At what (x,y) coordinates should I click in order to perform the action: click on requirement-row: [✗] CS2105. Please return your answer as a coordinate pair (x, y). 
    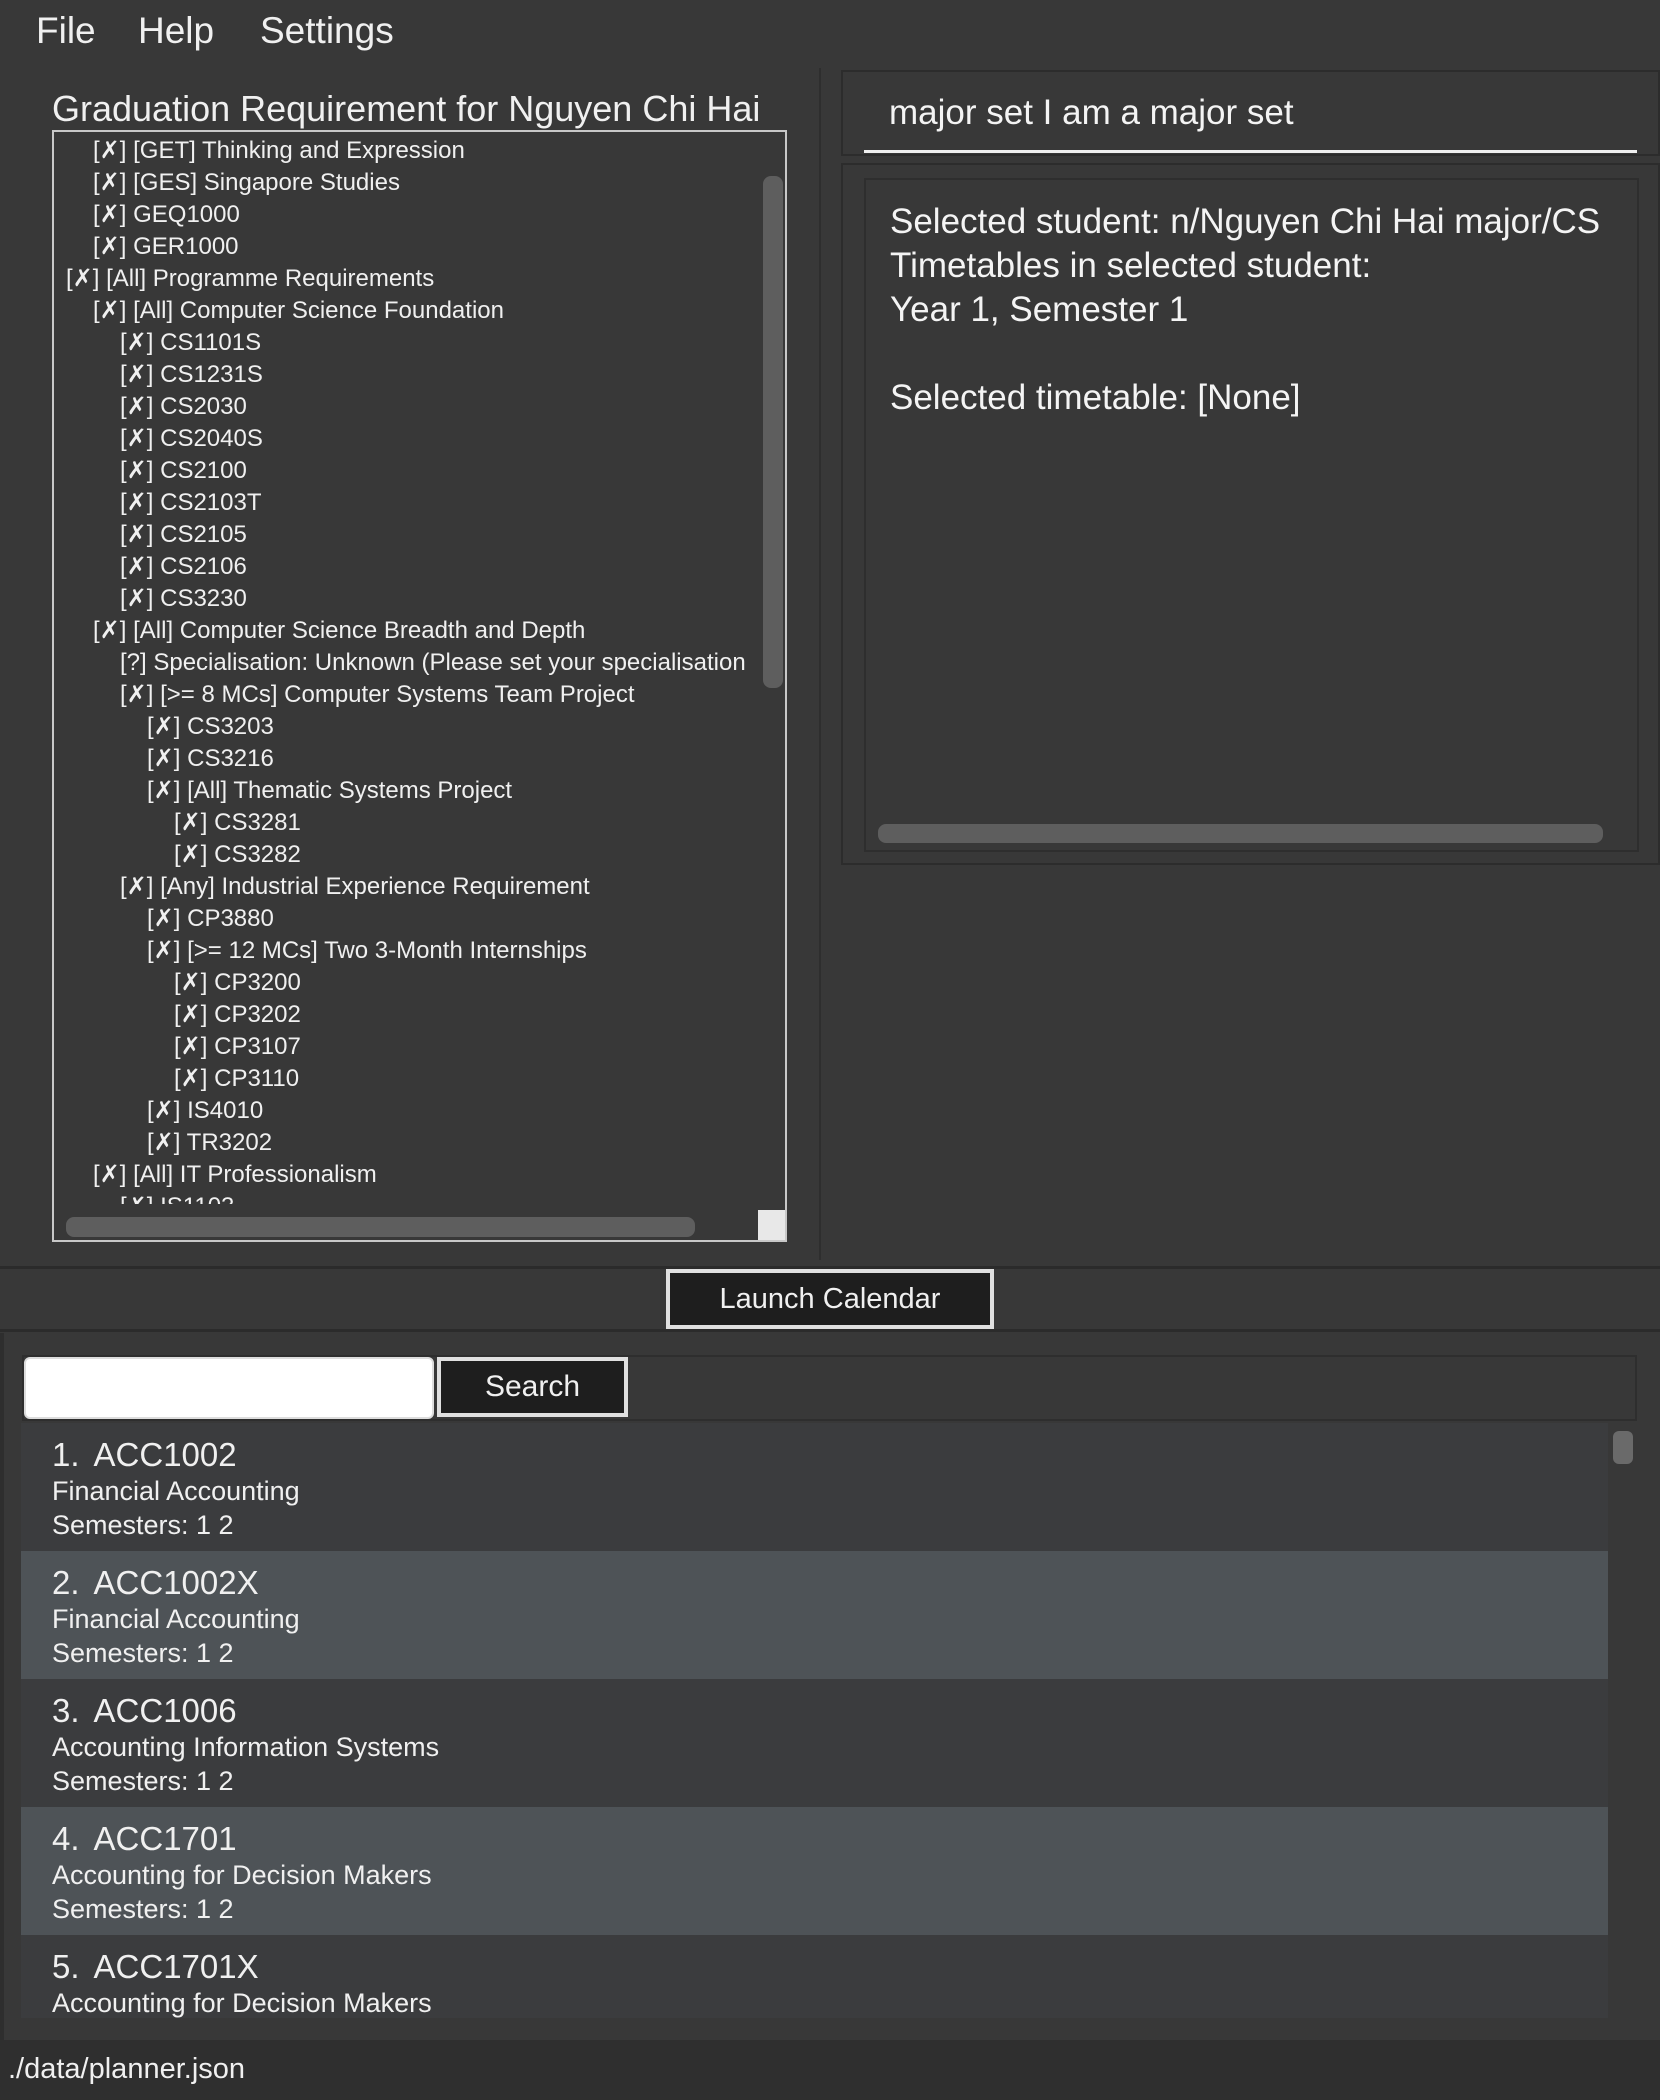
    Looking at the image, I should click on (183, 535).